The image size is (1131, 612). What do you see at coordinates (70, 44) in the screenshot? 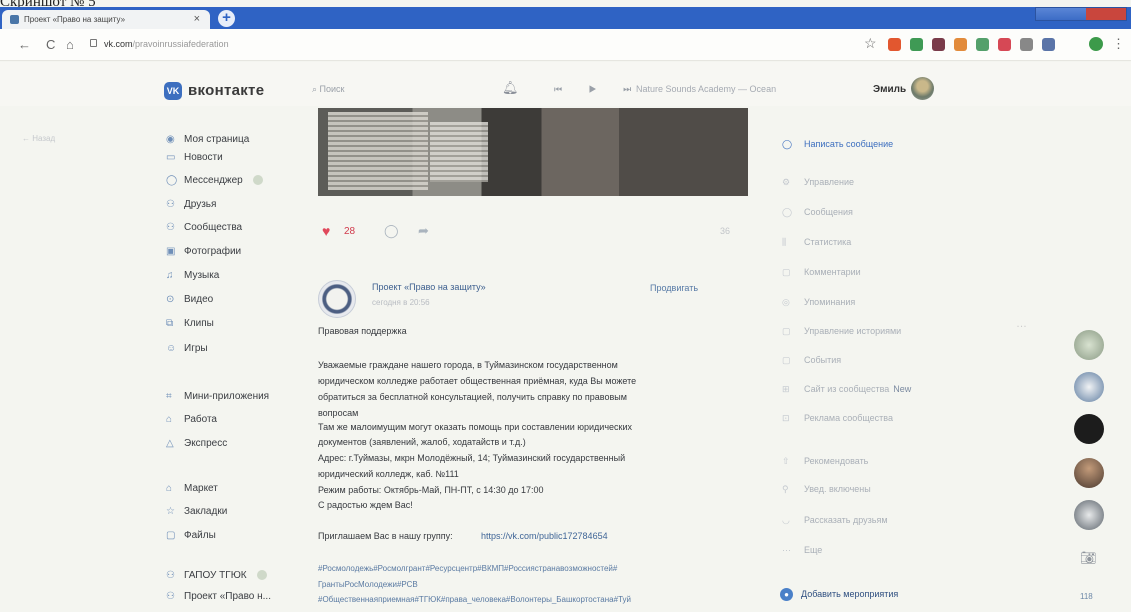
I see `home-icon: ⌂` at bounding box center [70, 44].